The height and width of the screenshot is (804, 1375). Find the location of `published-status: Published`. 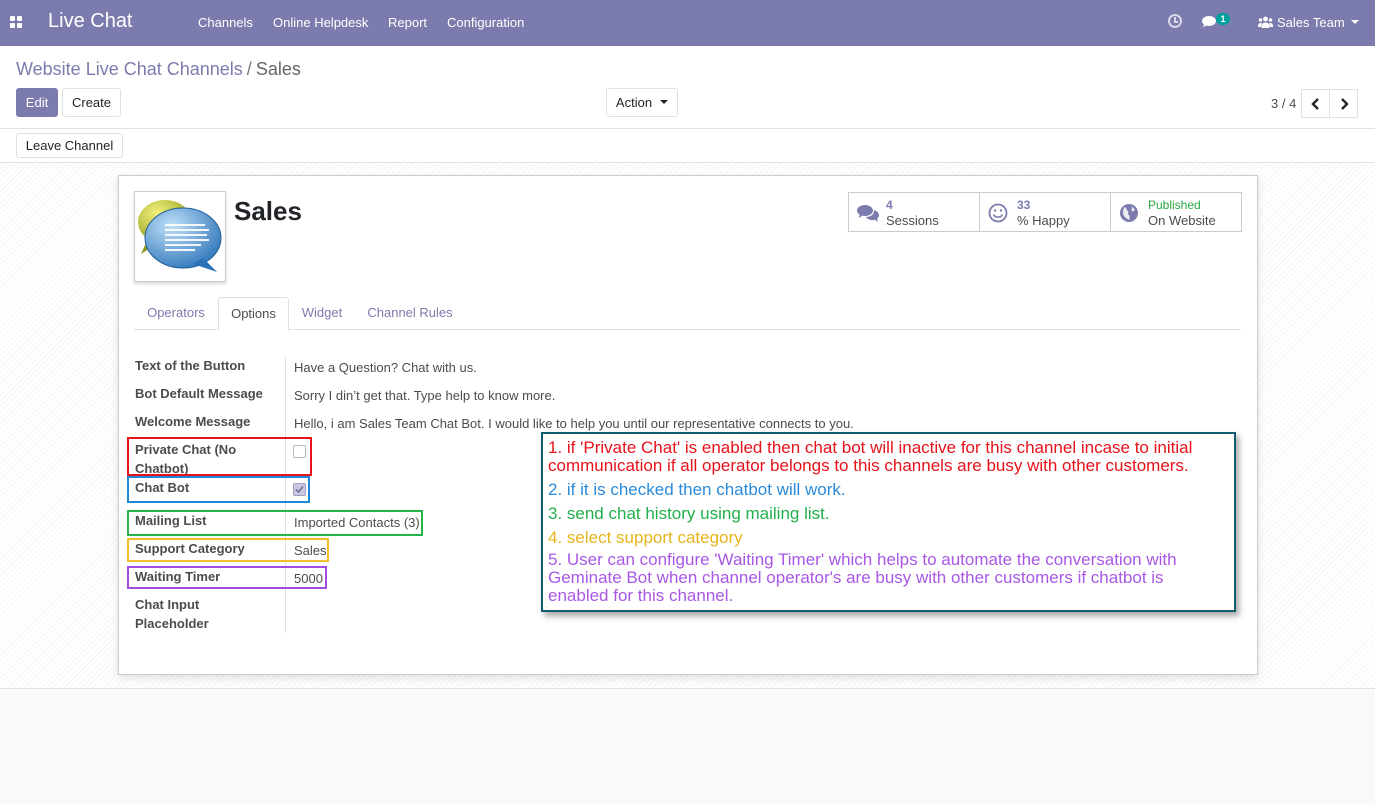

published-status: Published is located at coordinates (1174, 205).